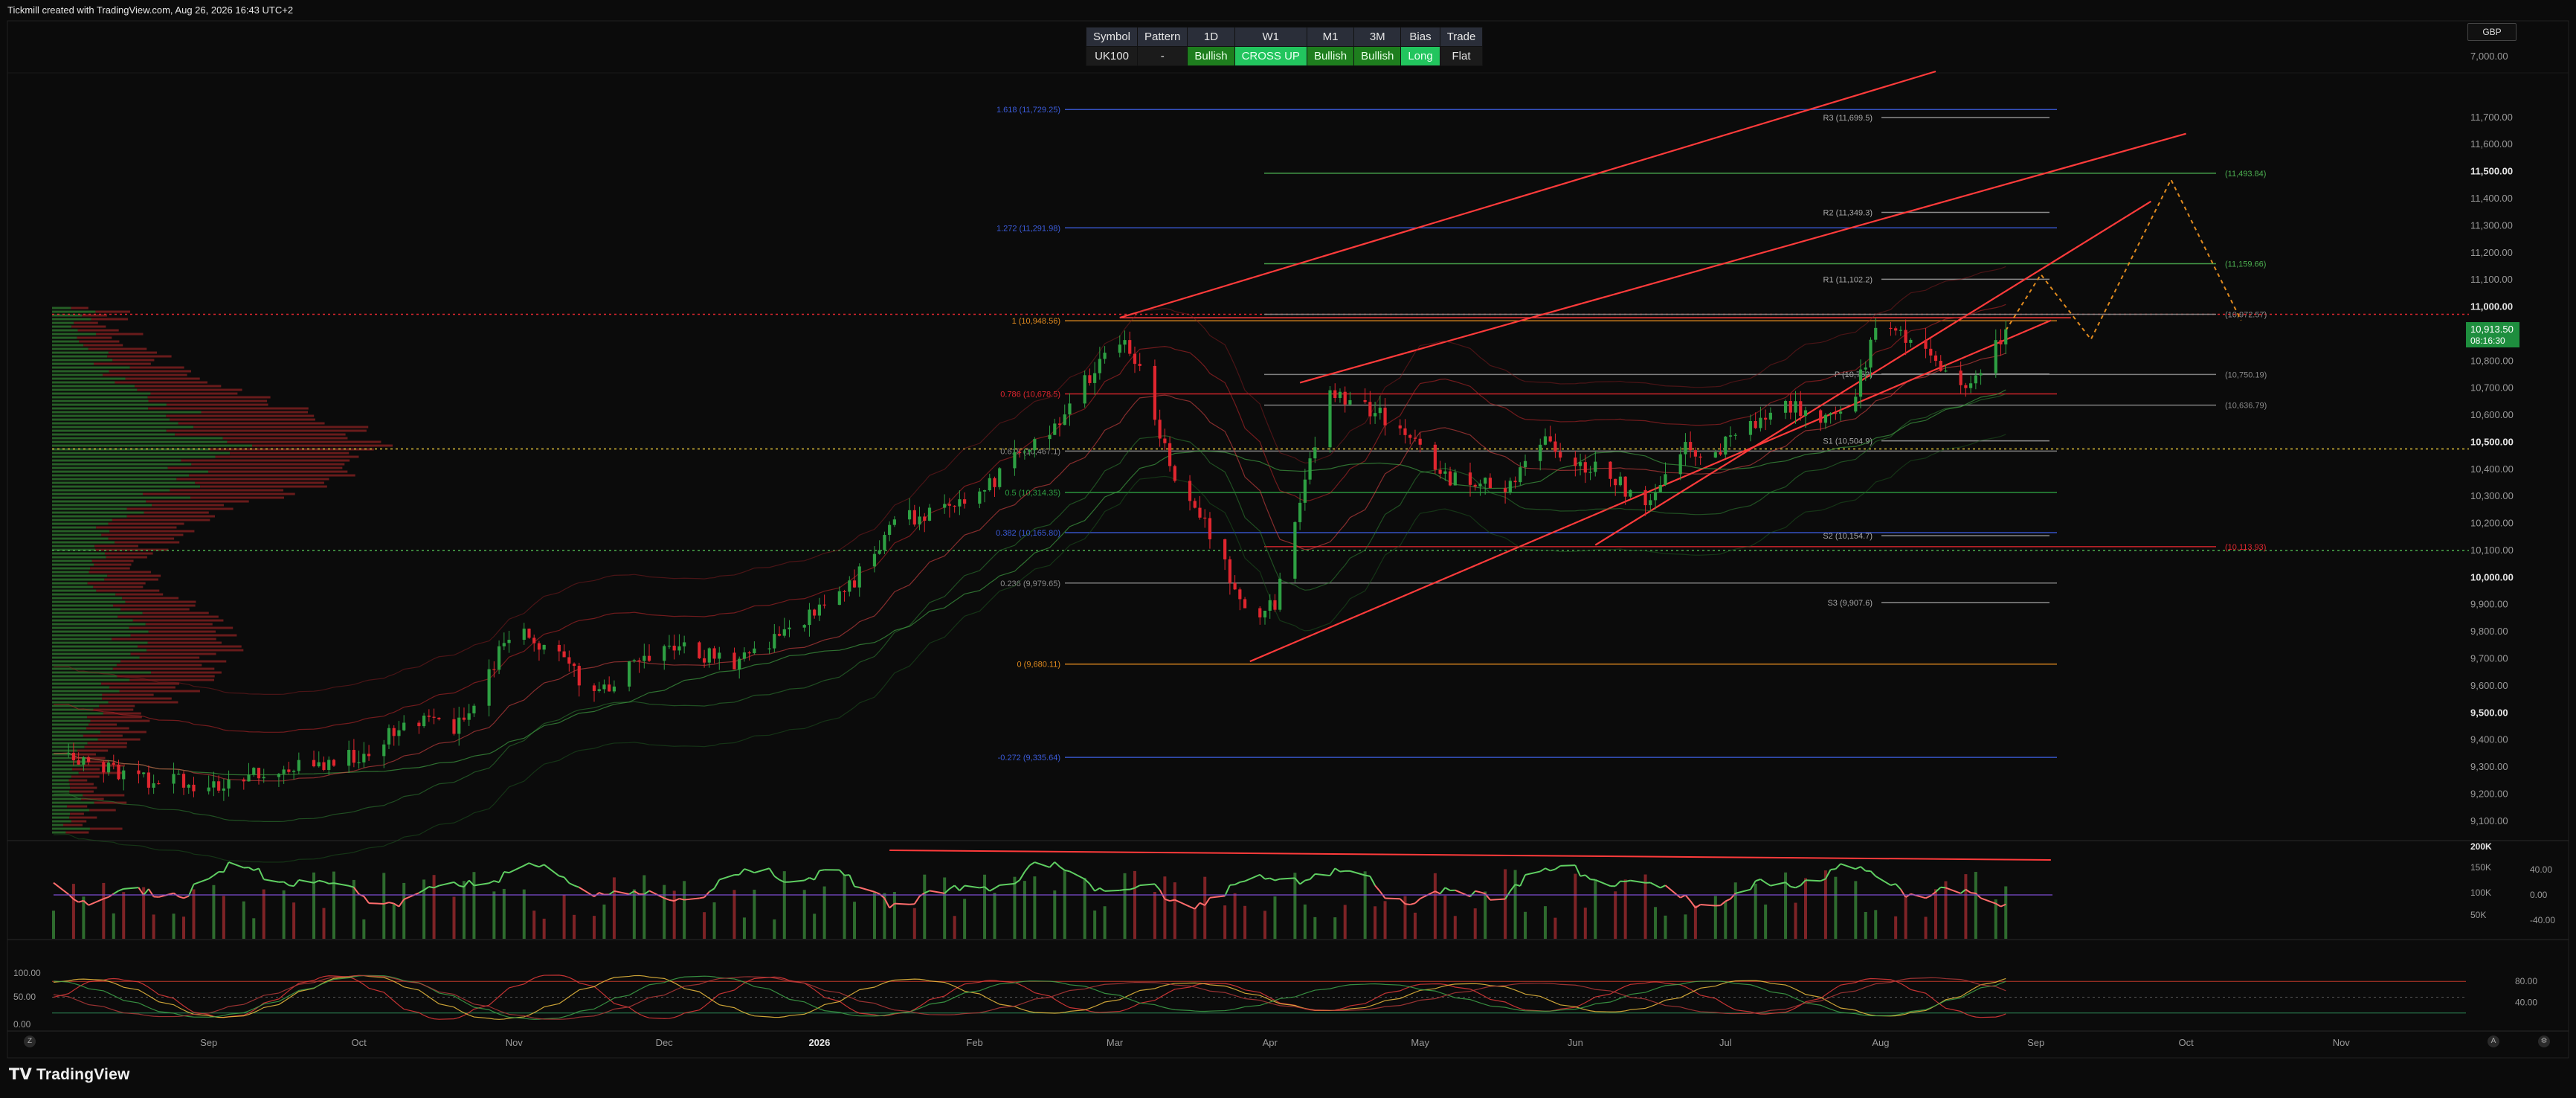 The height and width of the screenshot is (1098, 2576). I want to click on volume-tick-label: 50K, so click(2478, 915).